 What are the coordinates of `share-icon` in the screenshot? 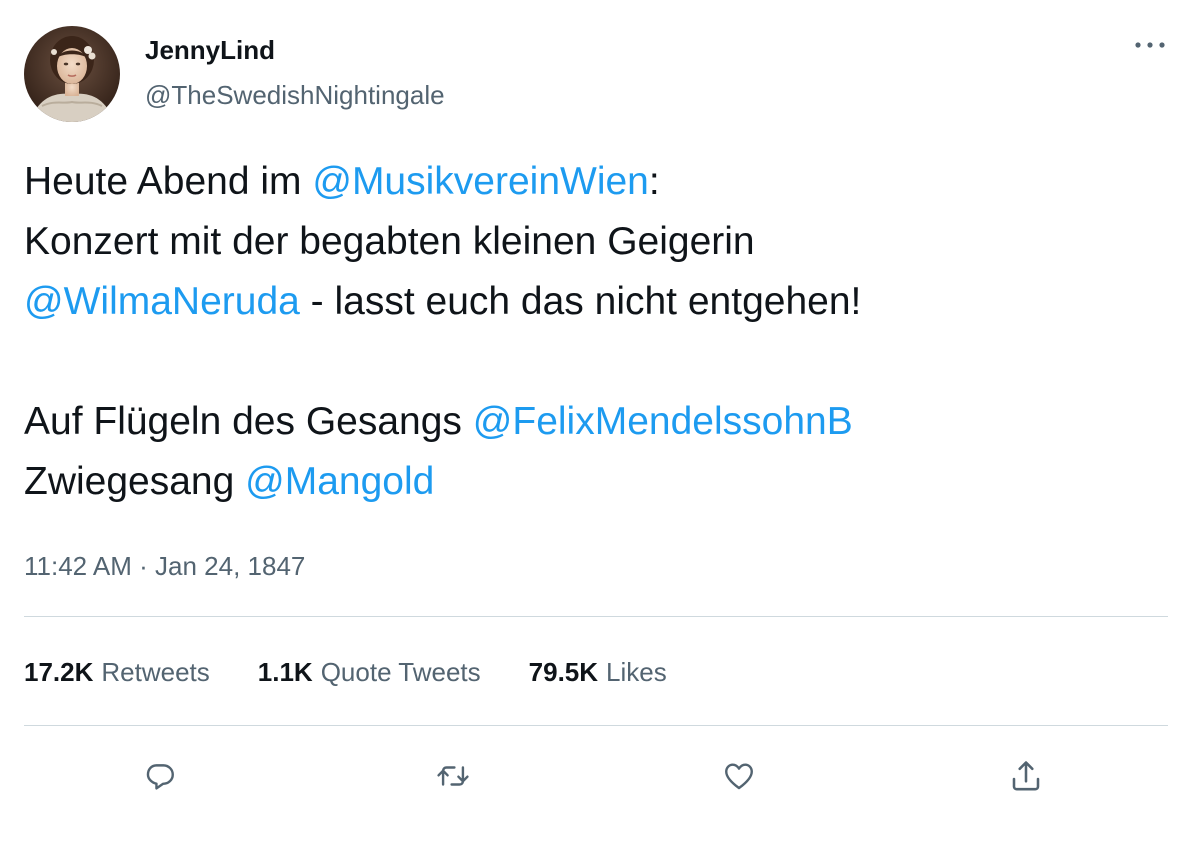 It's located at (1026, 776).